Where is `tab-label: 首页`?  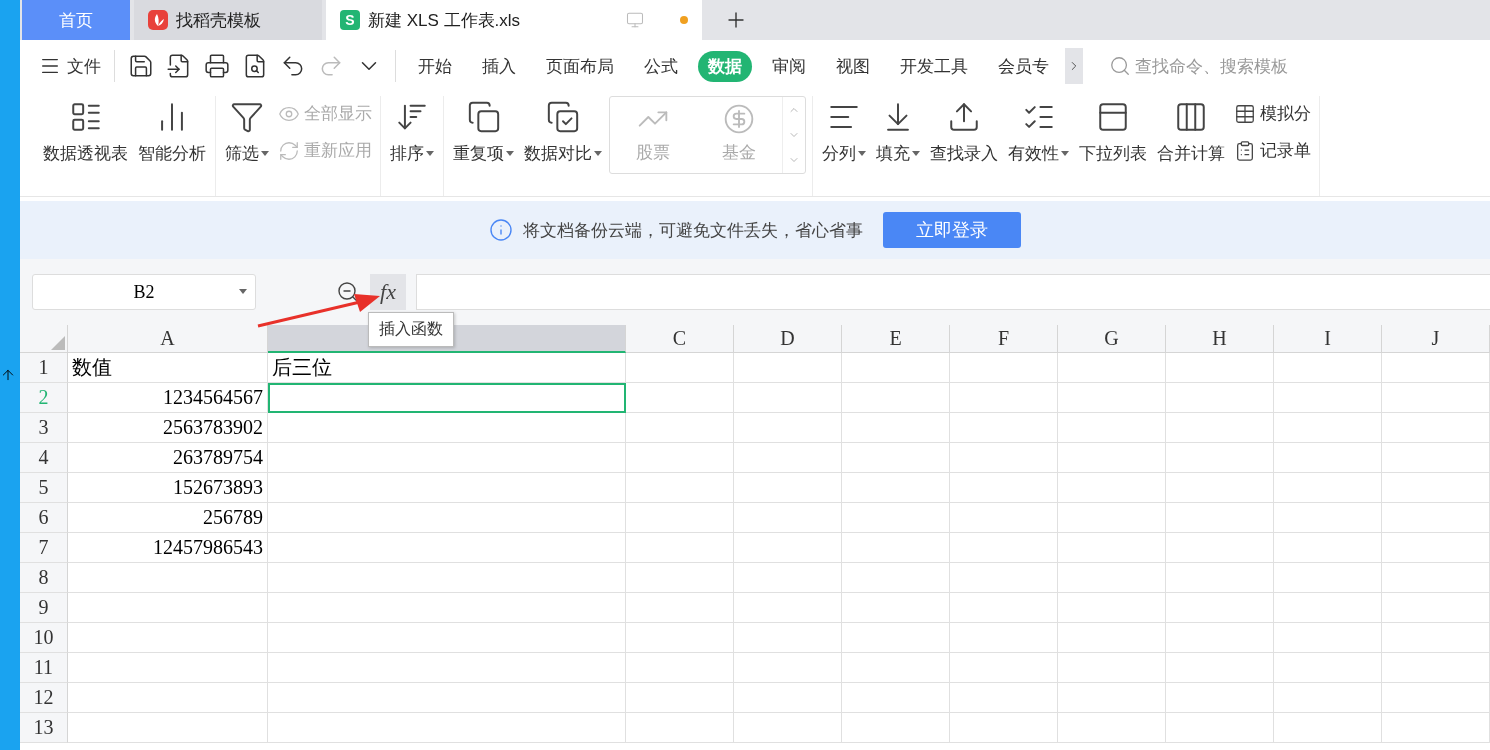
tab-label: 首页 is located at coordinates (76, 20).